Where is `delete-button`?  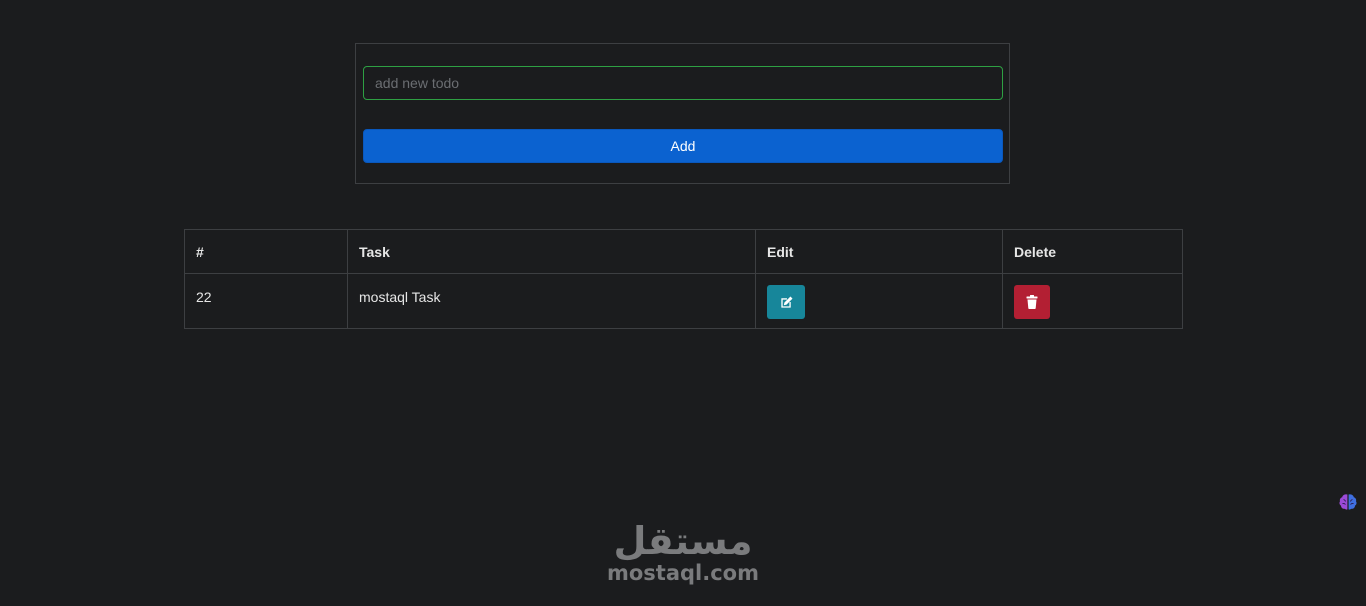
delete-button is located at coordinates (1032, 302).